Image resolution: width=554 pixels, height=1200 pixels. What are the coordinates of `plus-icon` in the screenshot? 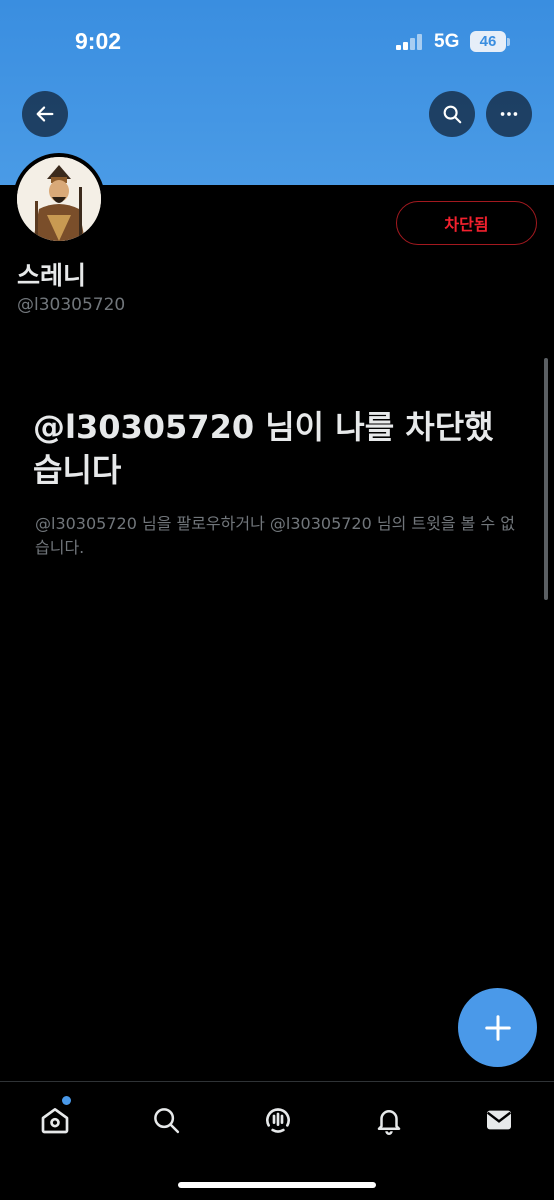 It's located at (497, 1027).